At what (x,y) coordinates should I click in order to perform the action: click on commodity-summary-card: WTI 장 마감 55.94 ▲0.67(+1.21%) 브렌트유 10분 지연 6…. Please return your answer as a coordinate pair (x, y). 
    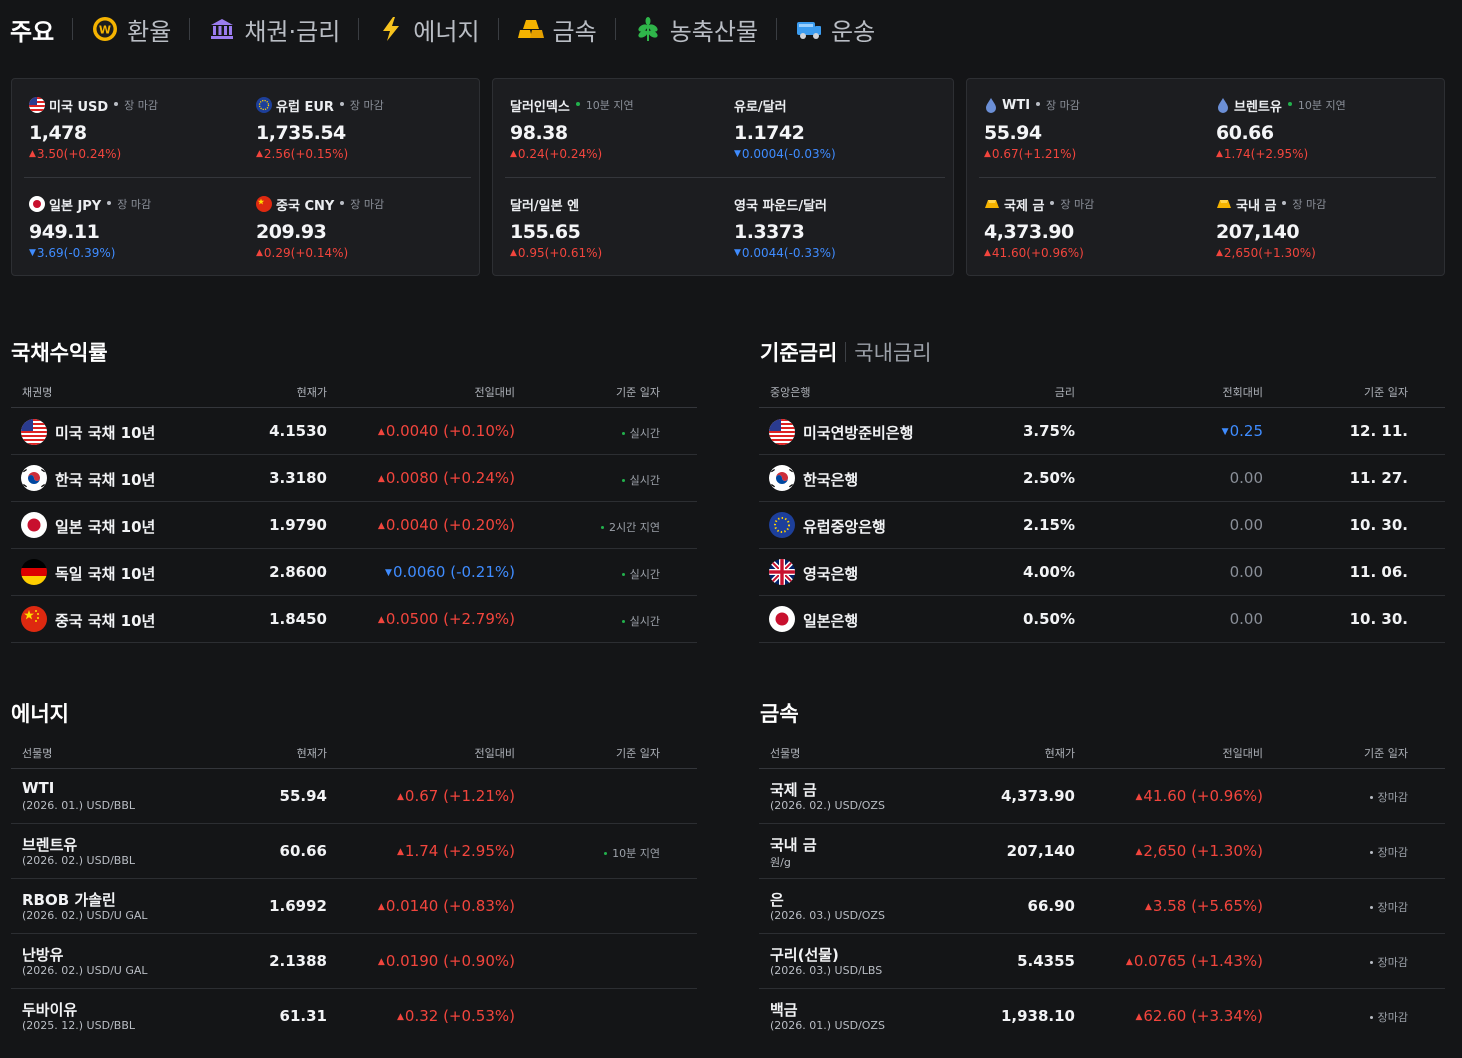
    Looking at the image, I should click on (1205, 177).